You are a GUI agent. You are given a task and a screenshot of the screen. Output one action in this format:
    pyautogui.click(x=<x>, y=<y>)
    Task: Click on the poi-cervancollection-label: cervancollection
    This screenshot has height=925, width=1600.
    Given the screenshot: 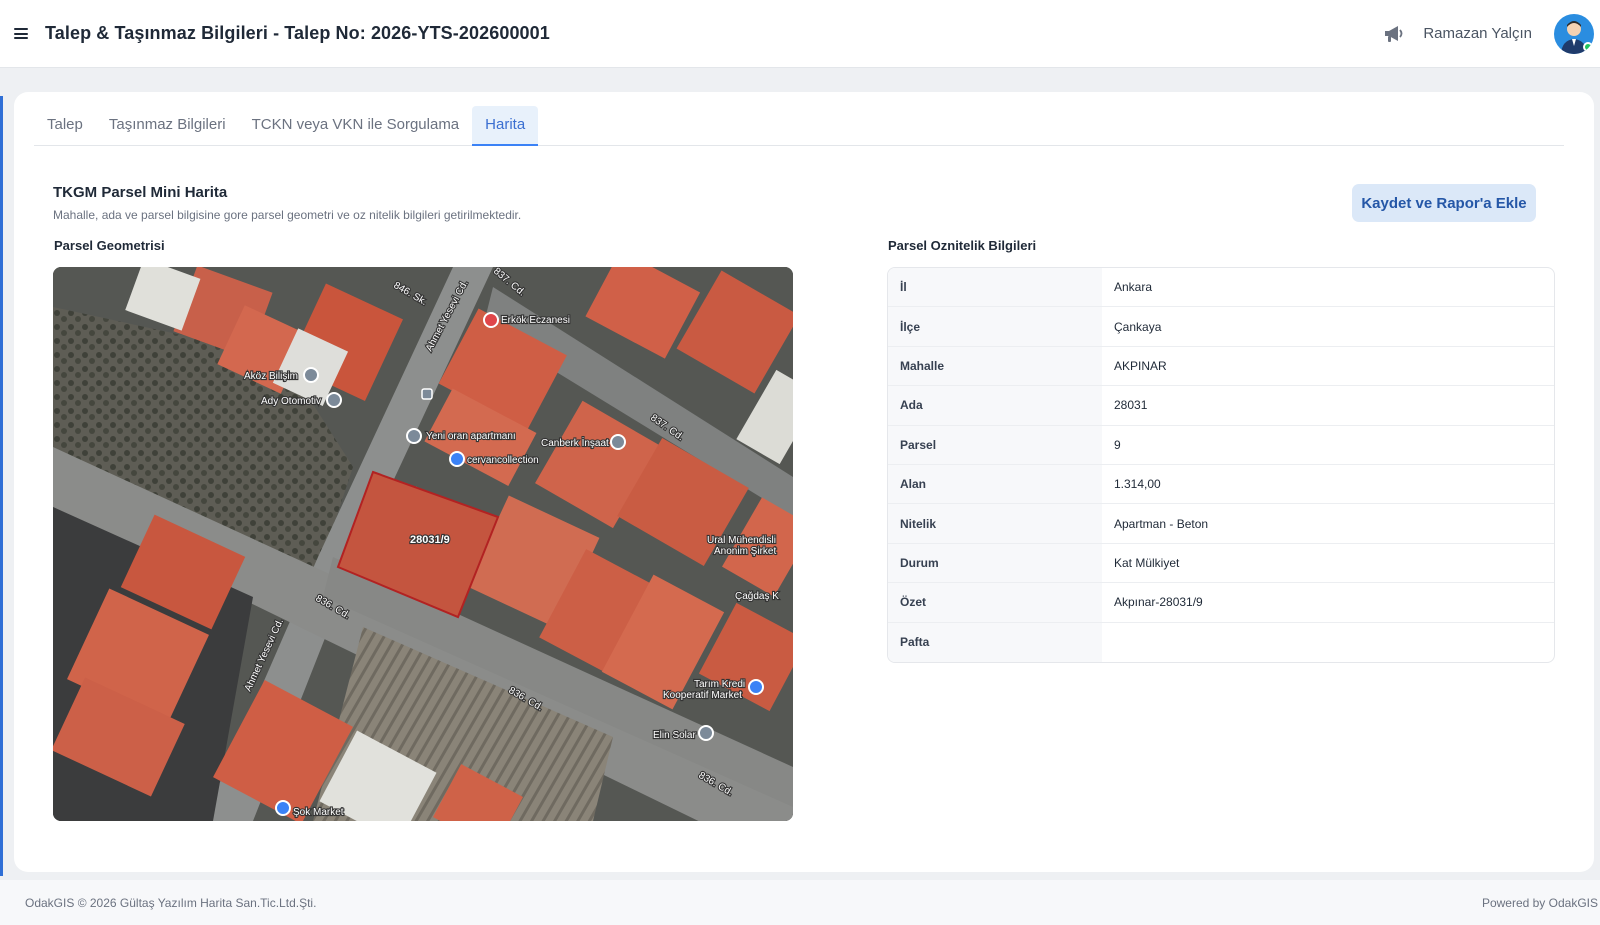 What is the action you would take?
    pyautogui.click(x=503, y=460)
    